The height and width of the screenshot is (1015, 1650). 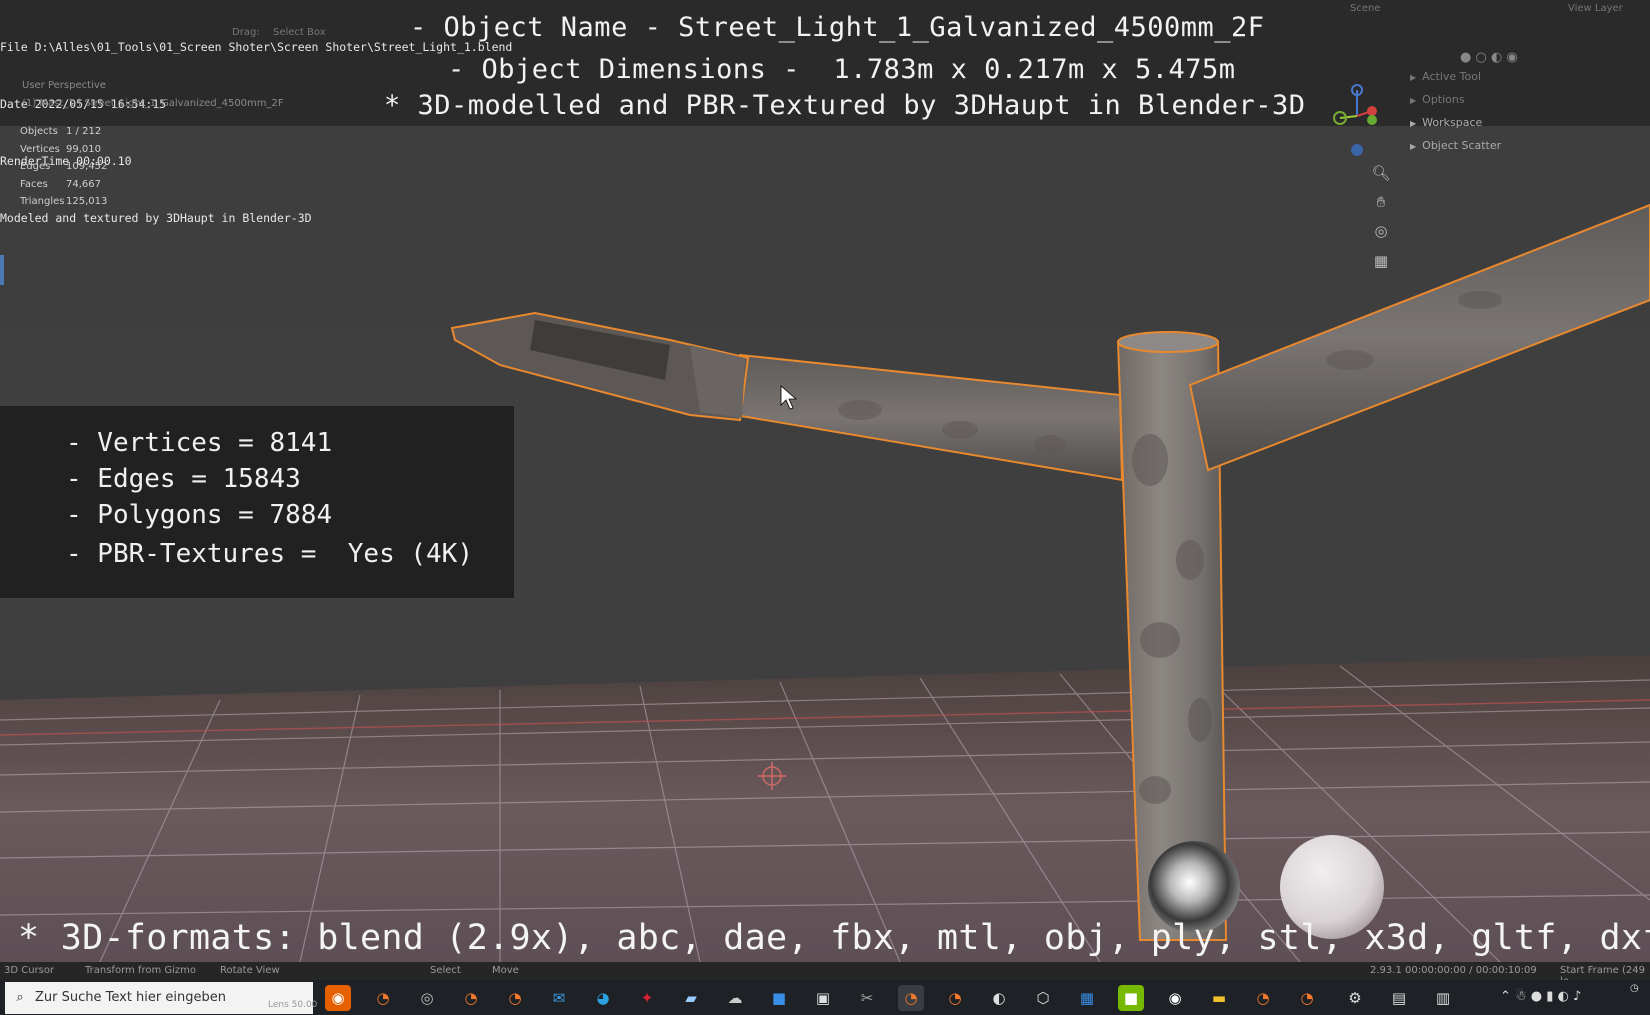 What do you see at coordinates (559, 998) in the screenshot?
I see `mail-icon: ✉` at bounding box center [559, 998].